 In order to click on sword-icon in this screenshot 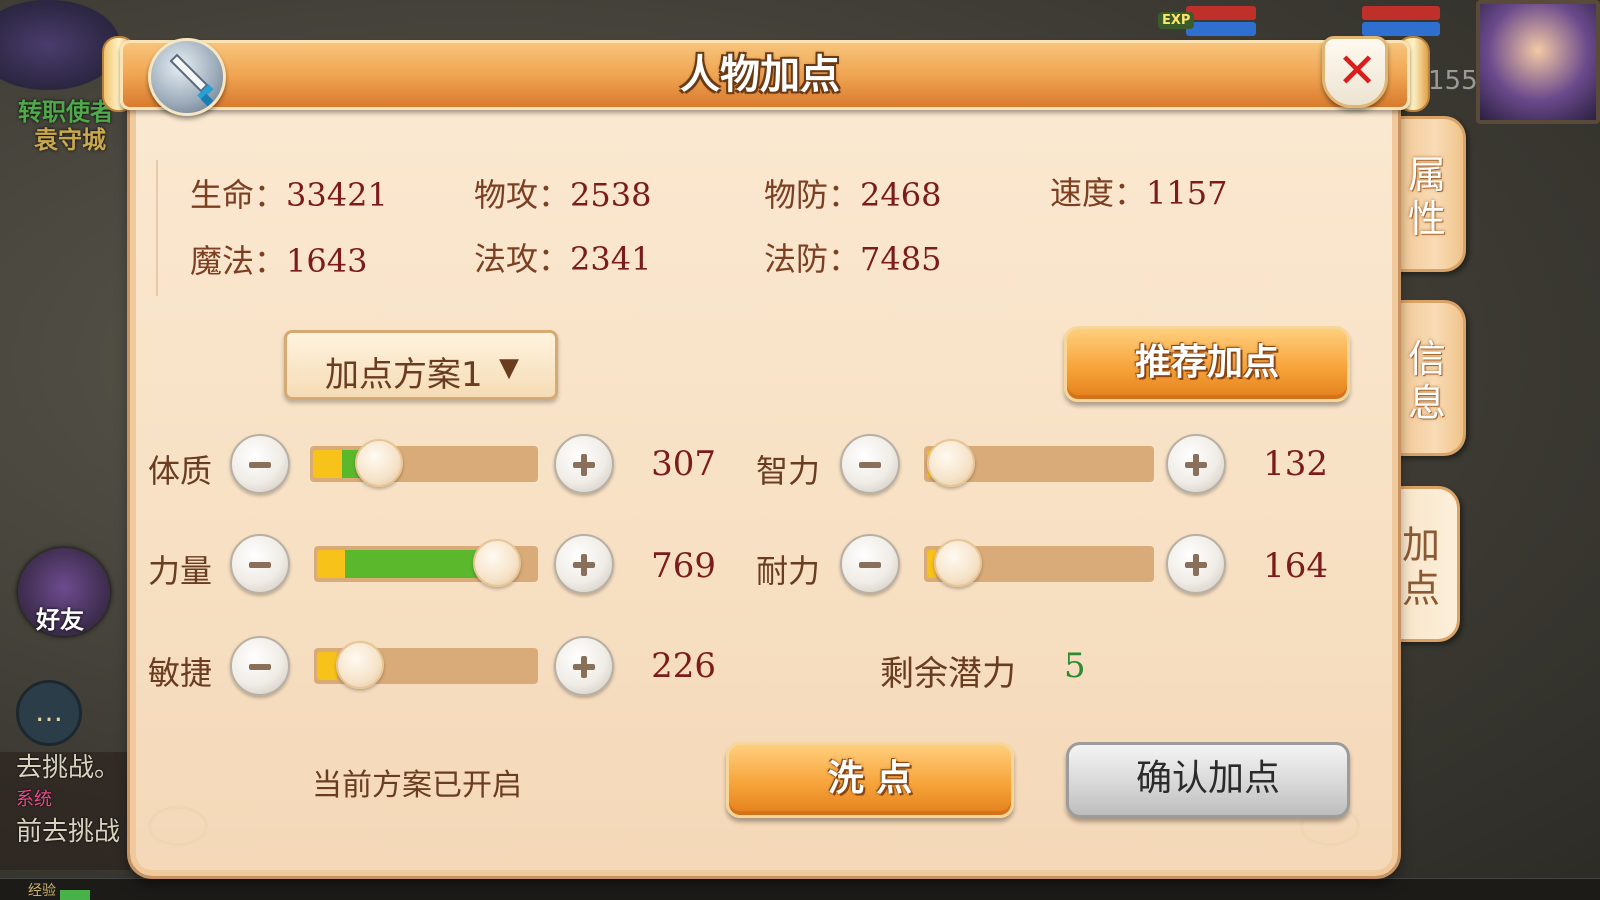, I will do `click(187, 77)`.